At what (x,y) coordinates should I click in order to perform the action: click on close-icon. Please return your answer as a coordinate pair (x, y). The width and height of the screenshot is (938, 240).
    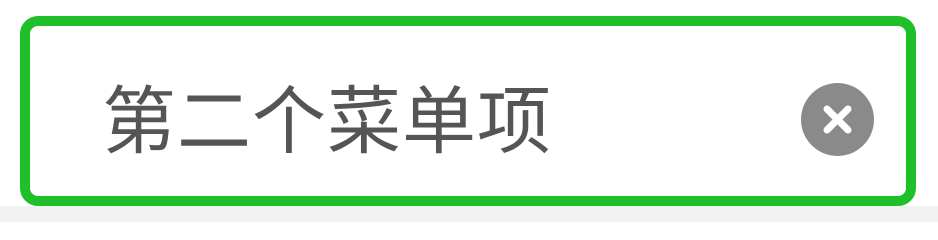
    Looking at the image, I should click on (837, 119).